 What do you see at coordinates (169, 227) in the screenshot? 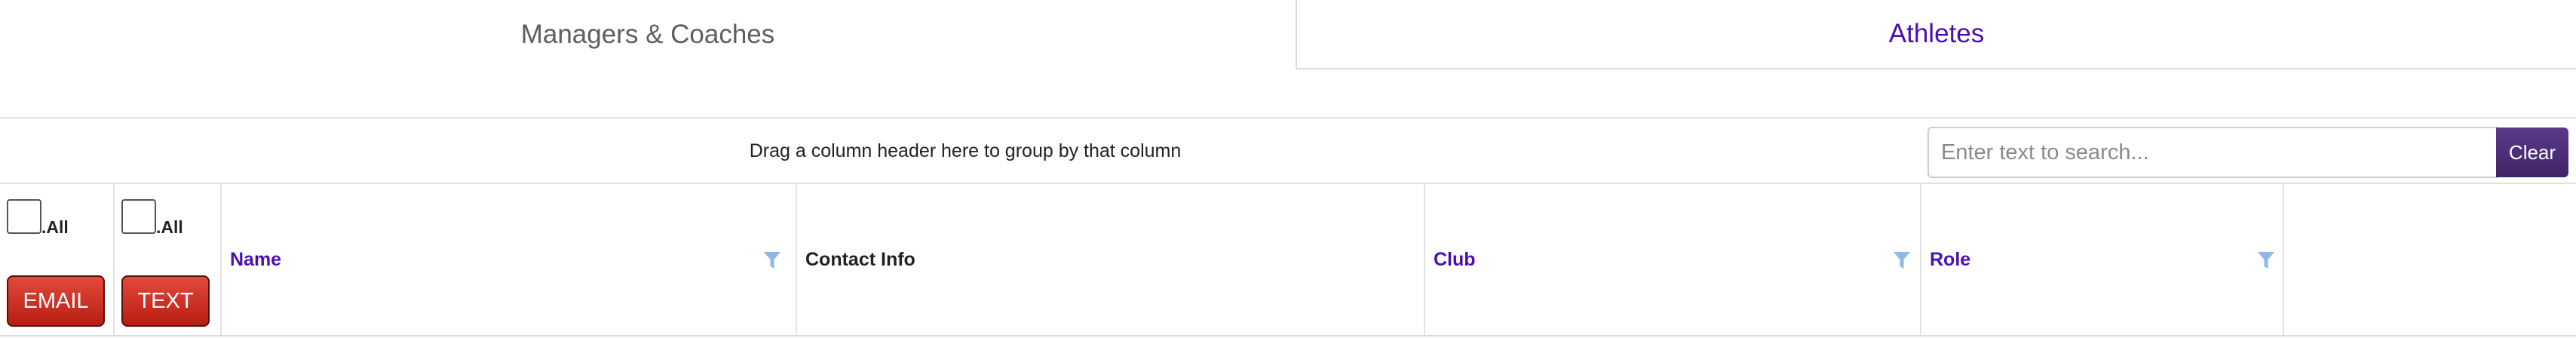
I see `select-all-text-label: .All` at bounding box center [169, 227].